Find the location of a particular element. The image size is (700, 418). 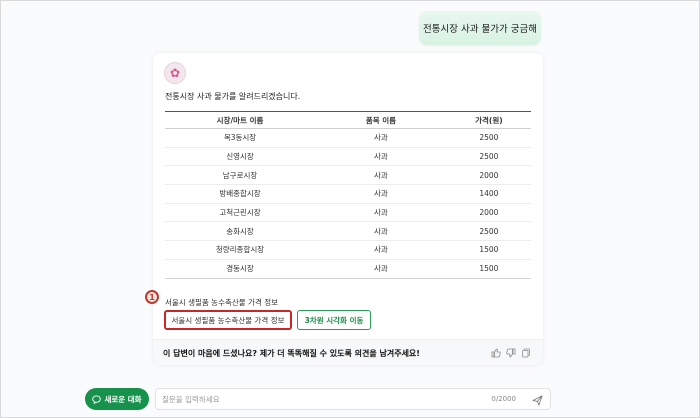

feedback-actions is located at coordinates (510, 352).